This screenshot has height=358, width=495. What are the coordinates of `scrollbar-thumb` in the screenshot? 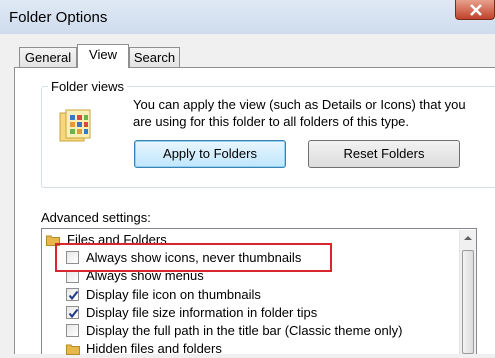 It's located at (468, 302).